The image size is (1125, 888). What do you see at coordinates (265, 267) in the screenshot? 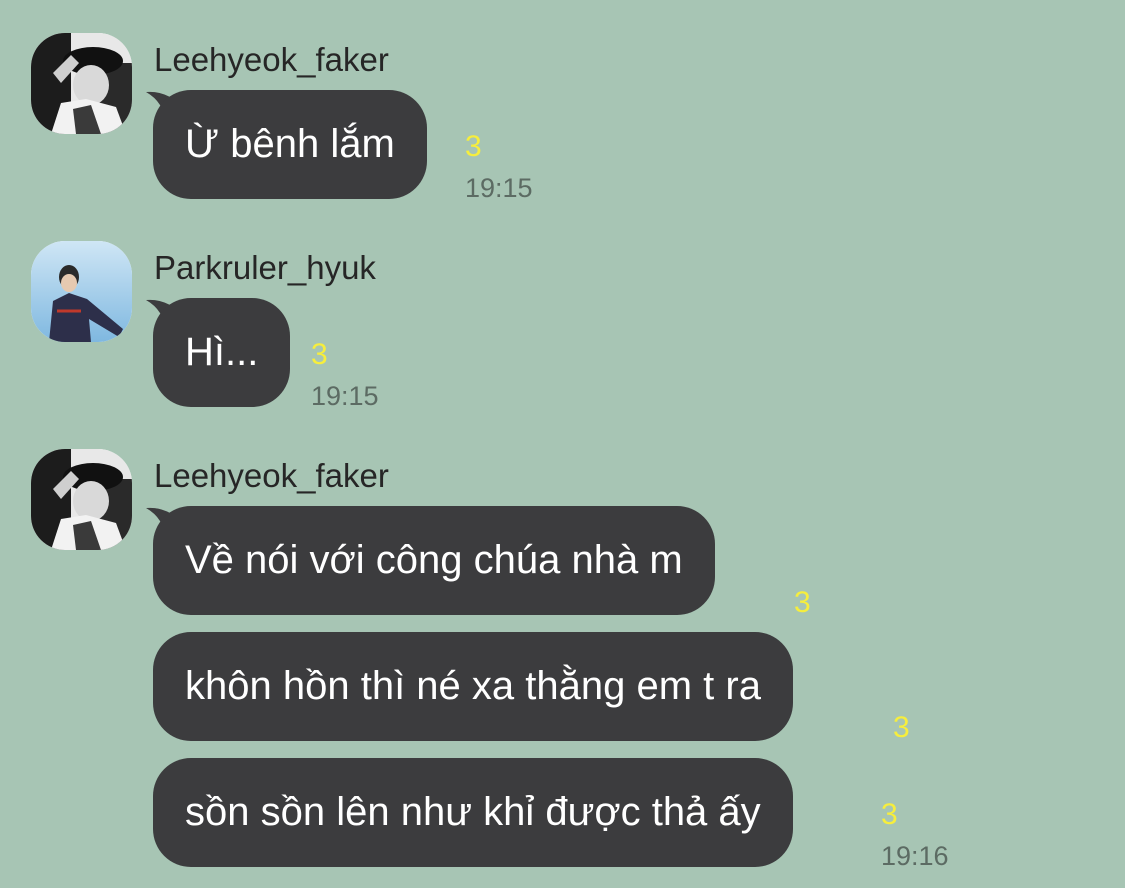
I see `sender-name: Parkruler_hyuk` at bounding box center [265, 267].